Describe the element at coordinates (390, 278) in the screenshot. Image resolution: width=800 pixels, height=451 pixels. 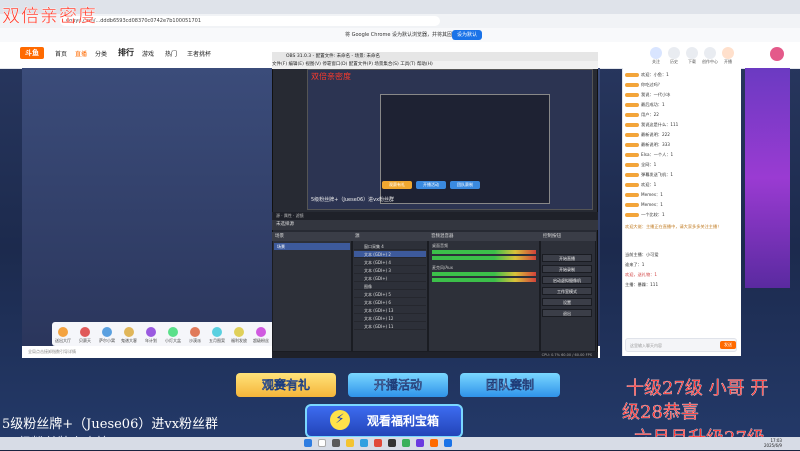
I see `source-item: 文本 (GDI+)` at that location.